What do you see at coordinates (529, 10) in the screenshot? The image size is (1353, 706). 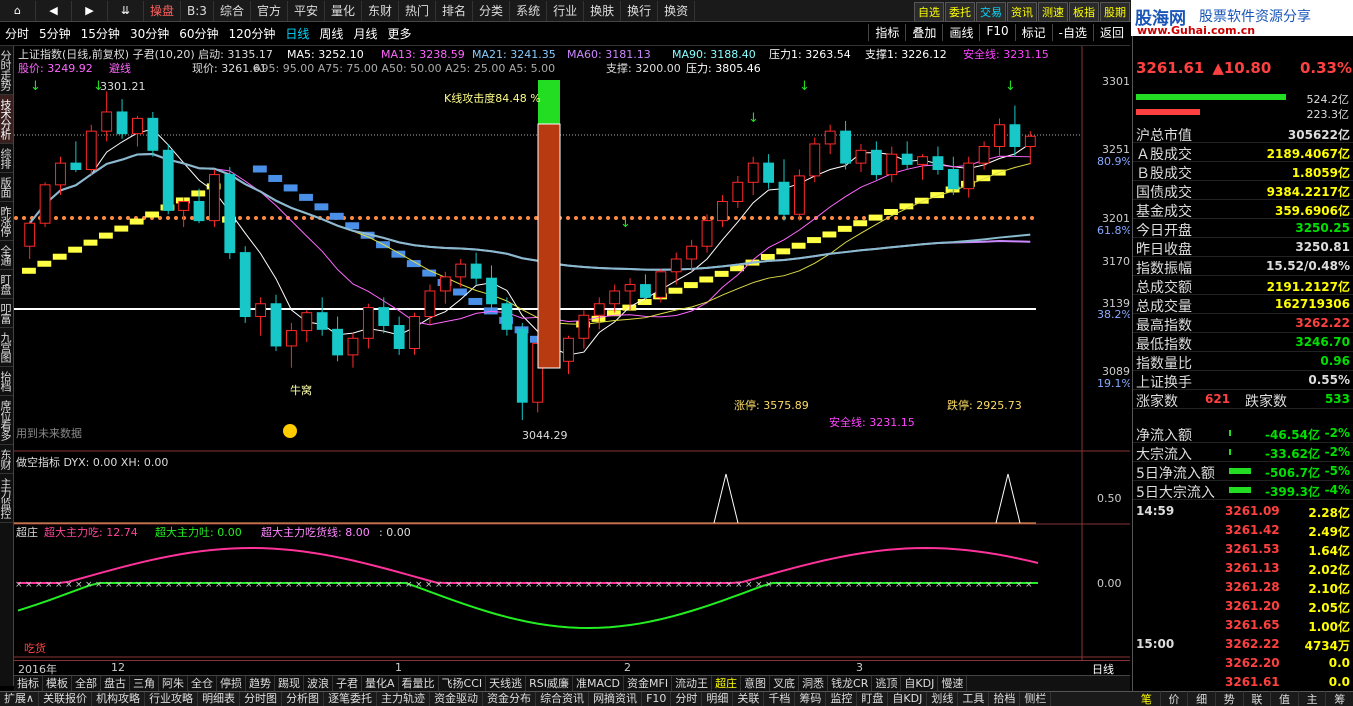 I see `toolbar-item: 系统` at bounding box center [529, 10].